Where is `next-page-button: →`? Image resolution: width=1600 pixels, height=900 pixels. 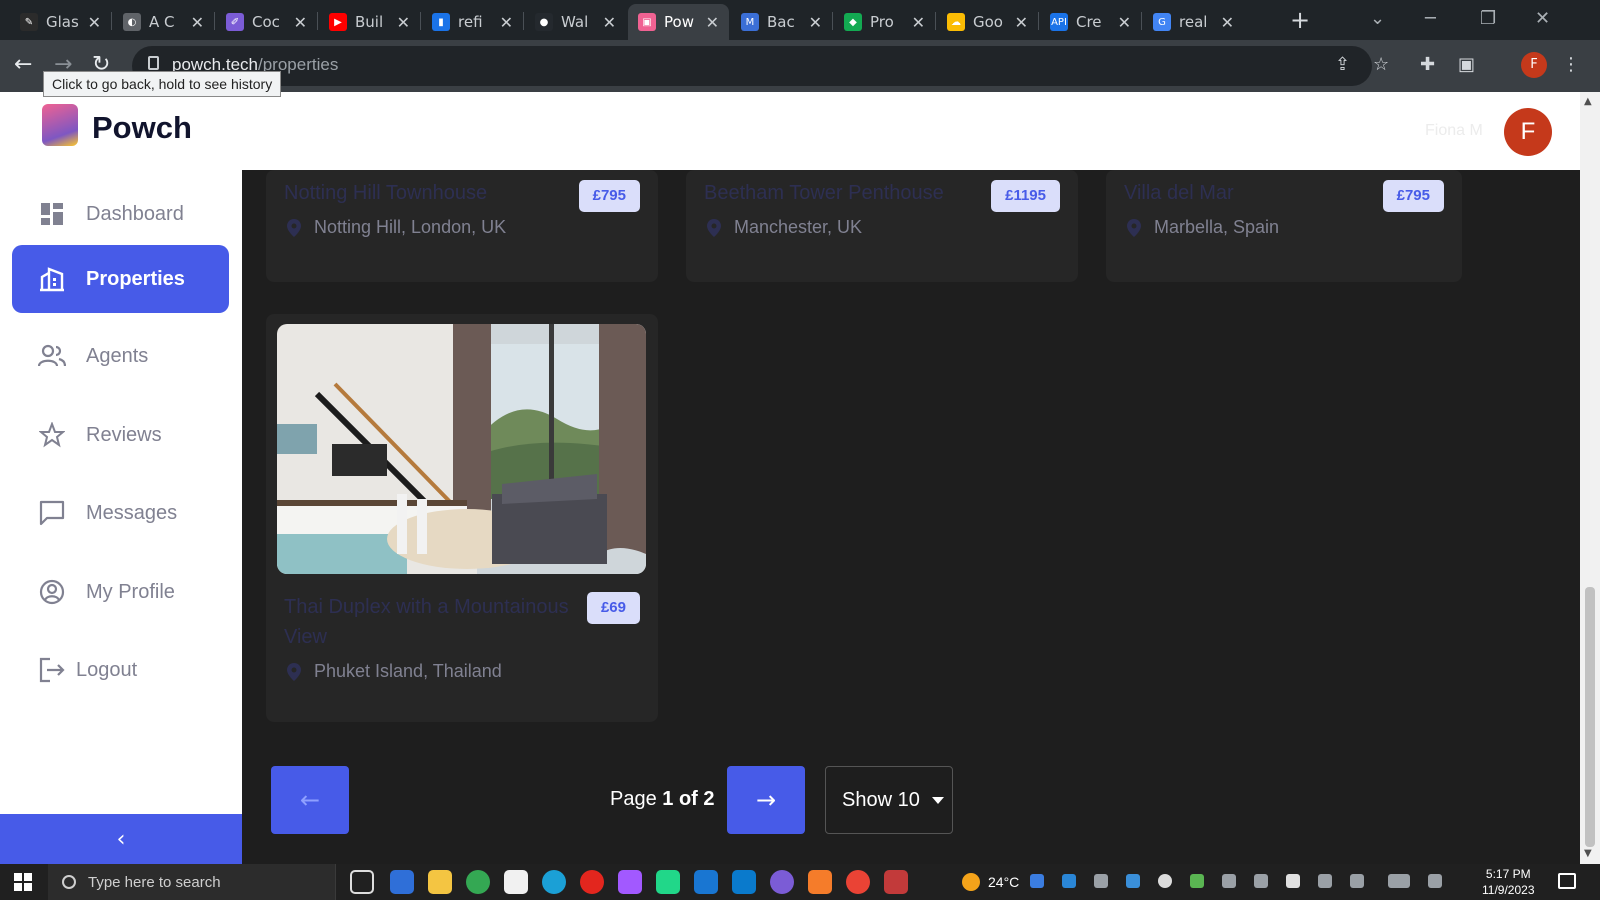 next-page-button: → is located at coordinates (766, 800).